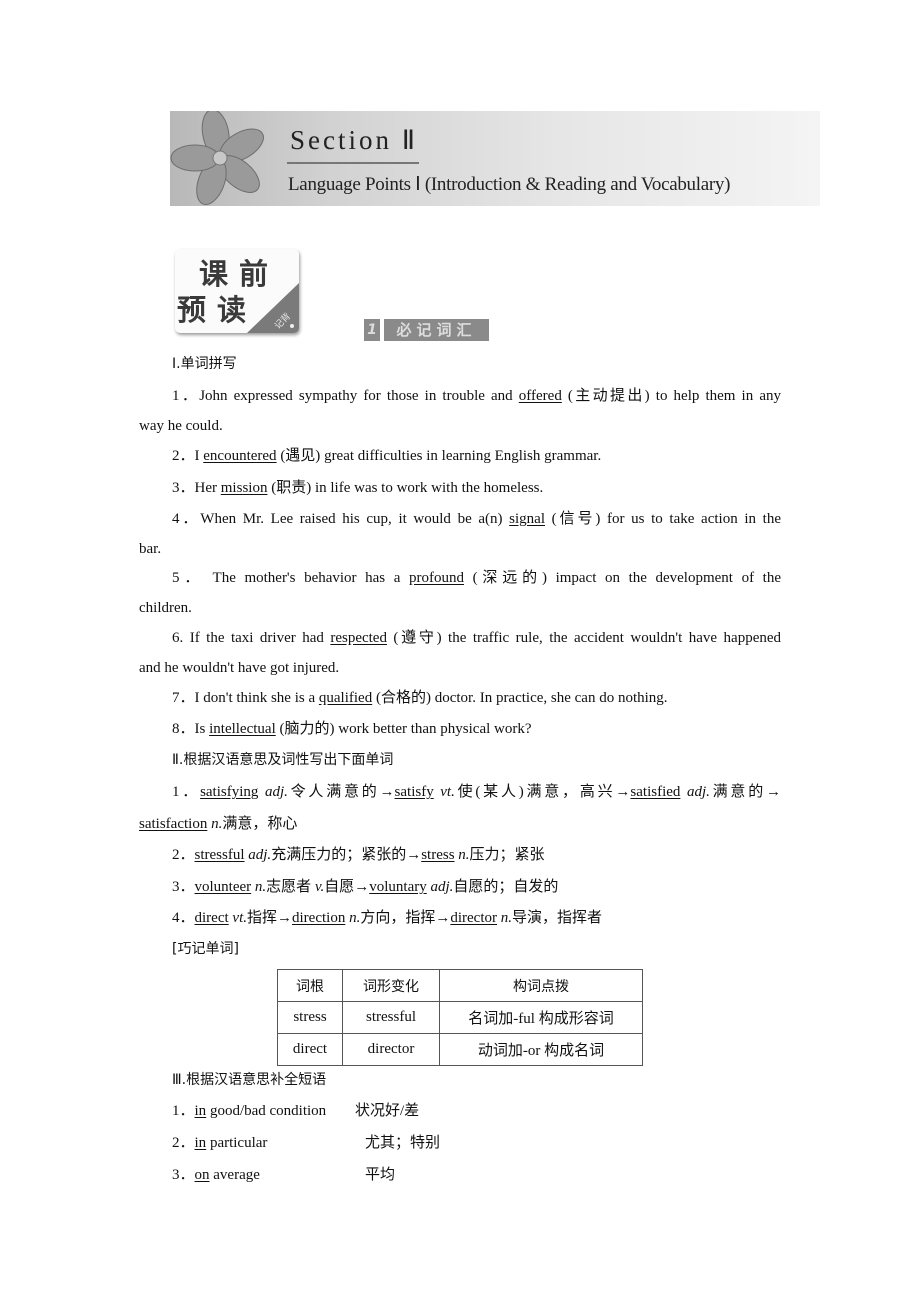 This screenshot has width=920, height=1302. What do you see at coordinates (507, 855) in the screenshot?
I see `meaning: 压力；紧张` at bounding box center [507, 855].